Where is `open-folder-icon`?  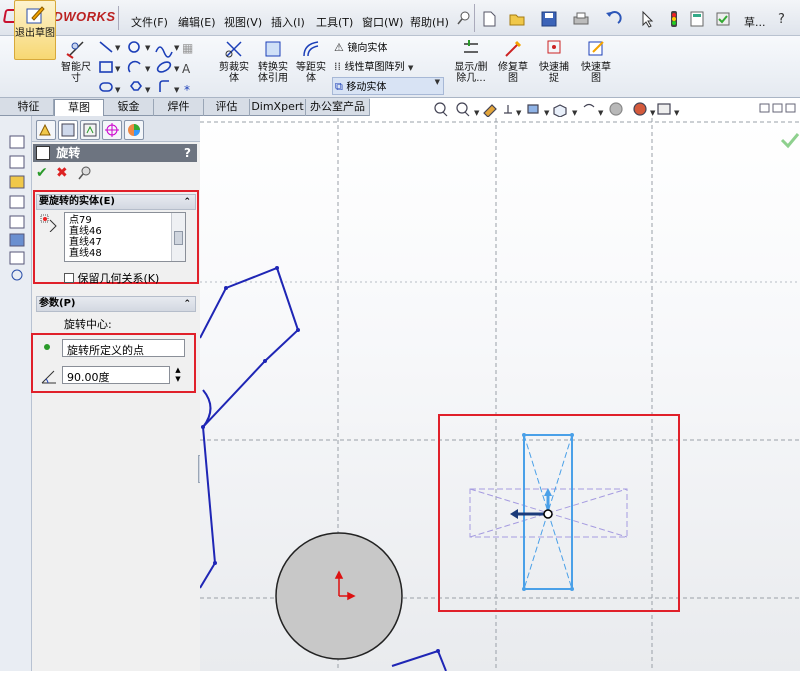 open-folder-icon is located at coordinates (517, 19).